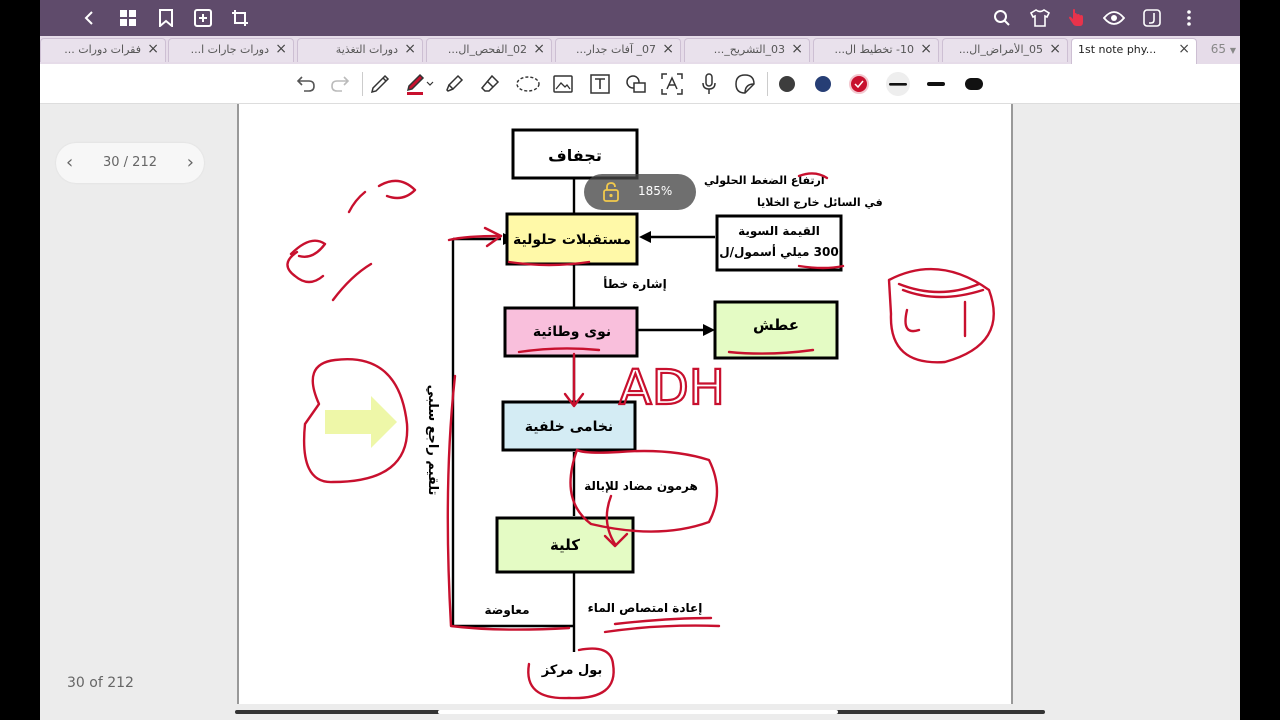  I want to click on page-indicator: 30 / 212, so click(130, 162).